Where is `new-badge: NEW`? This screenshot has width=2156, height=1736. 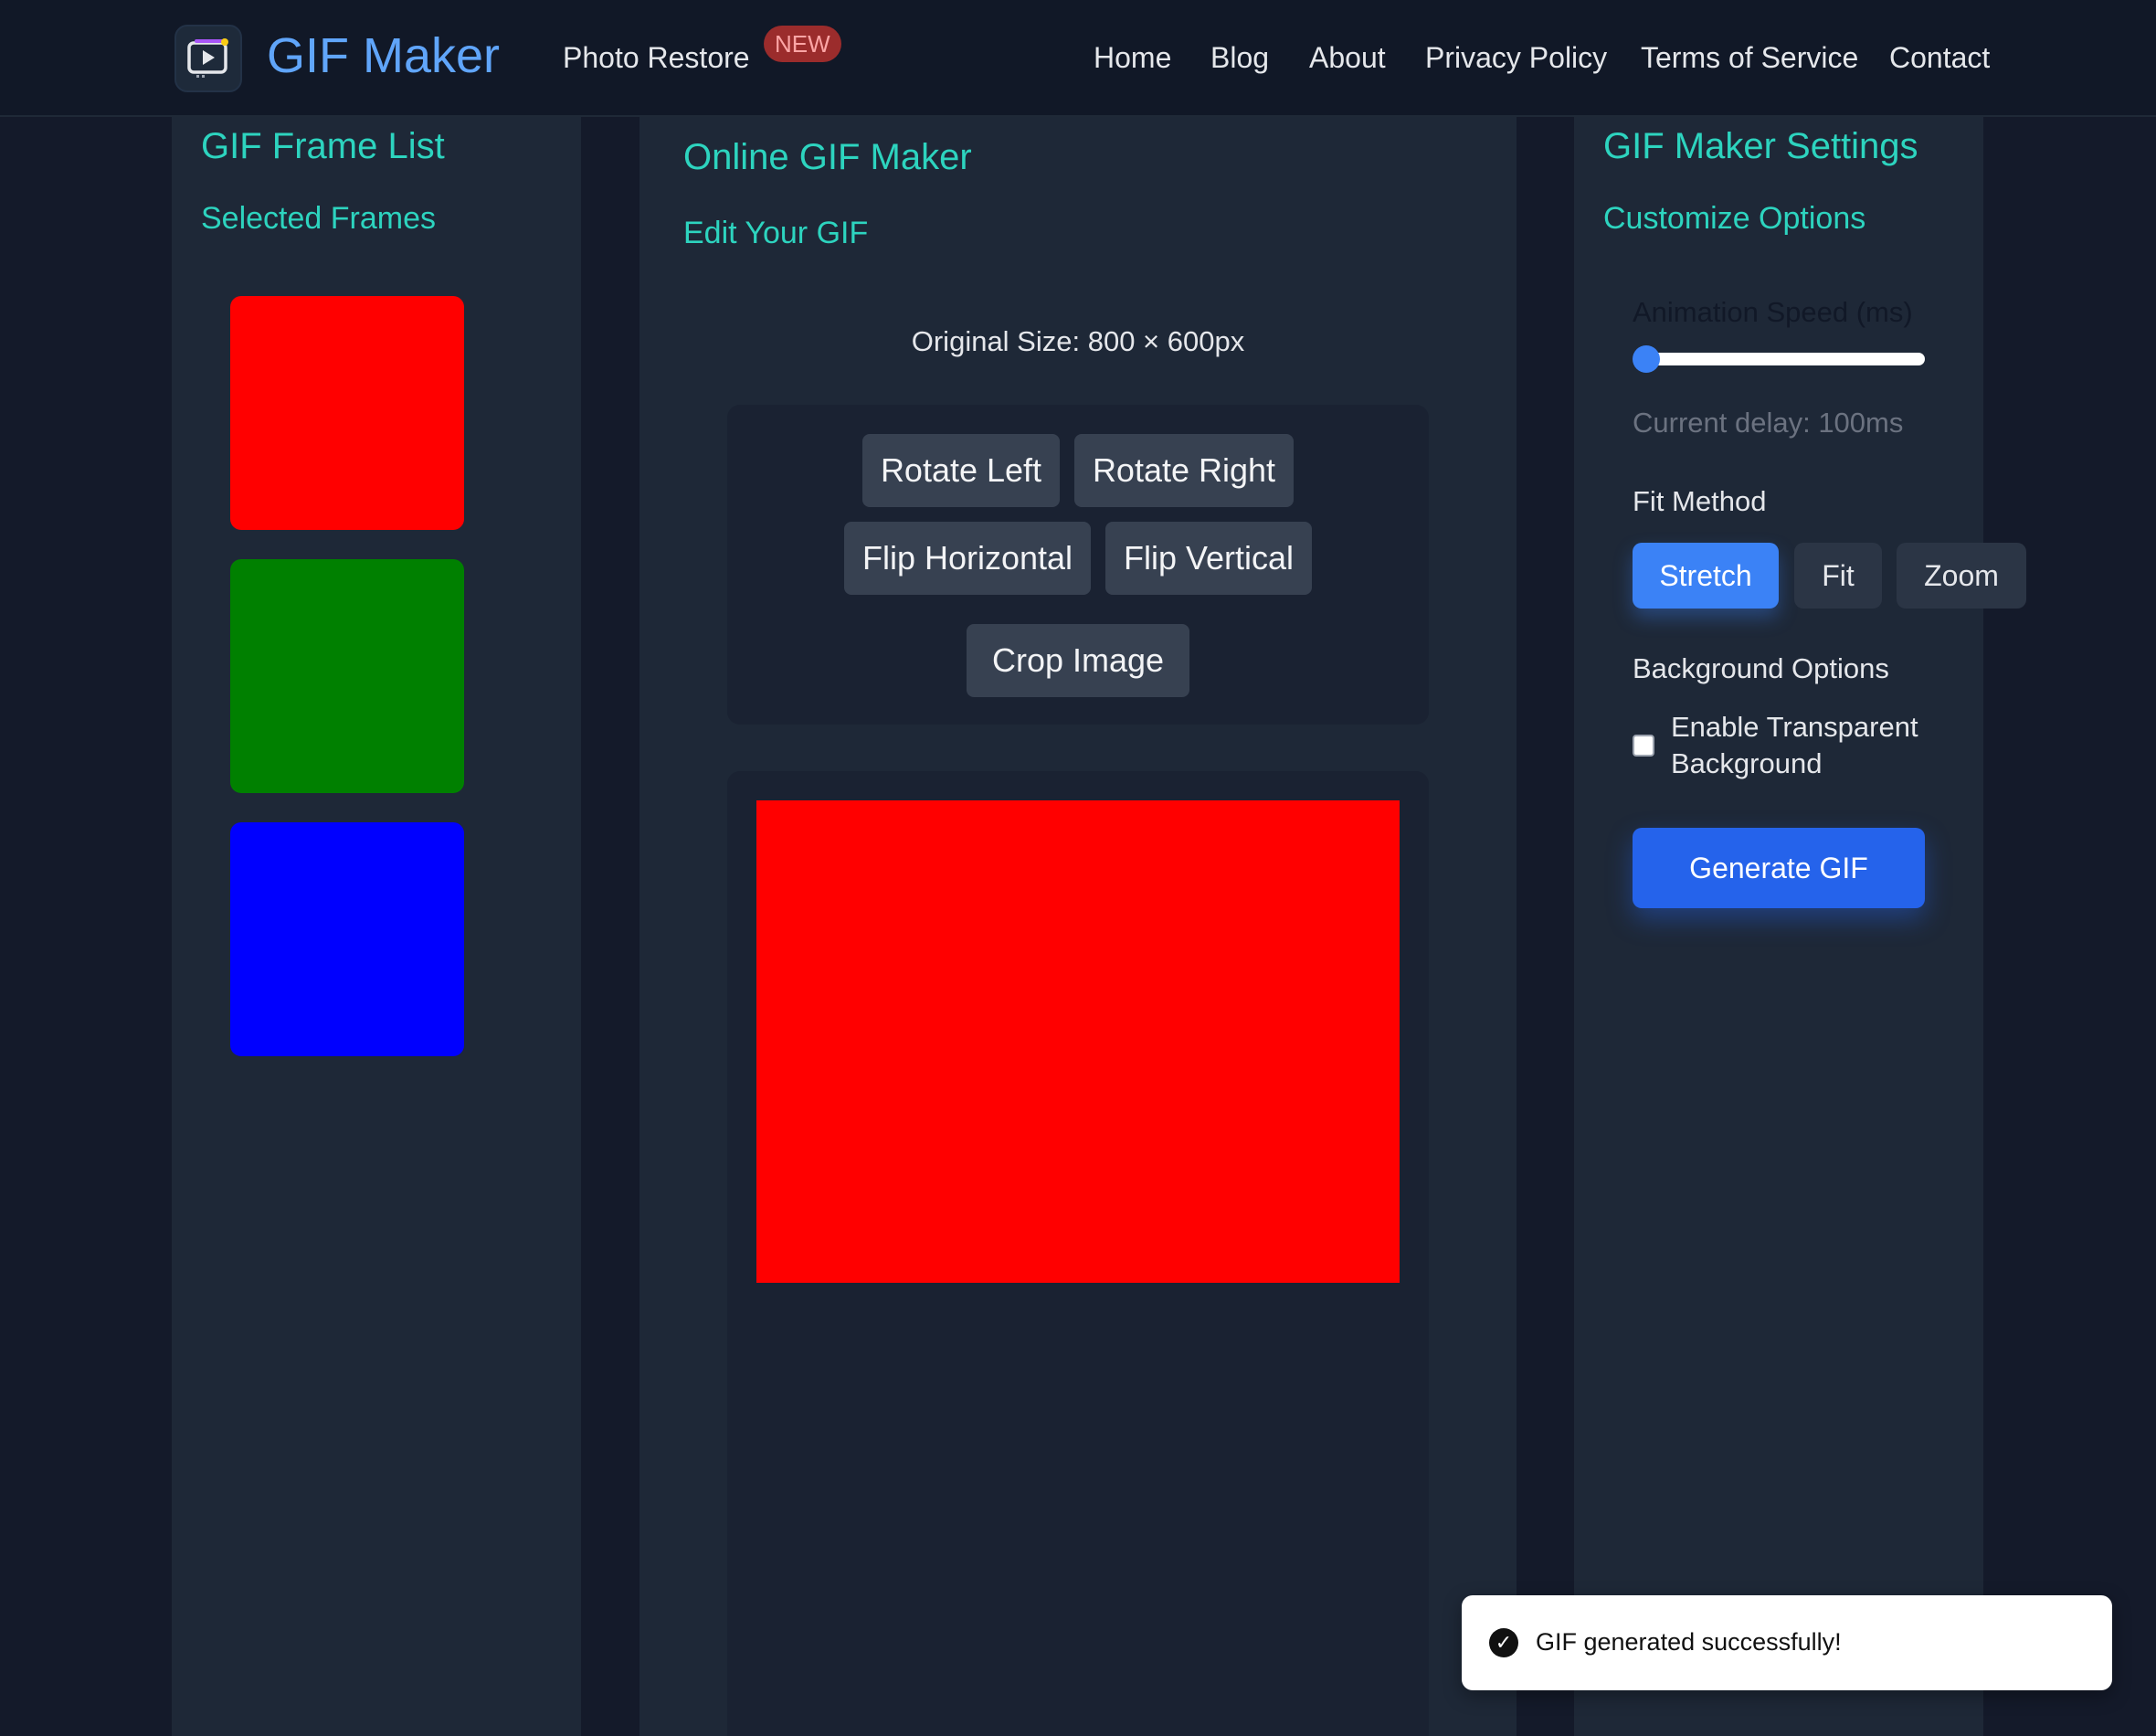 new-badge: NEW is located at coordinates (803, 44).